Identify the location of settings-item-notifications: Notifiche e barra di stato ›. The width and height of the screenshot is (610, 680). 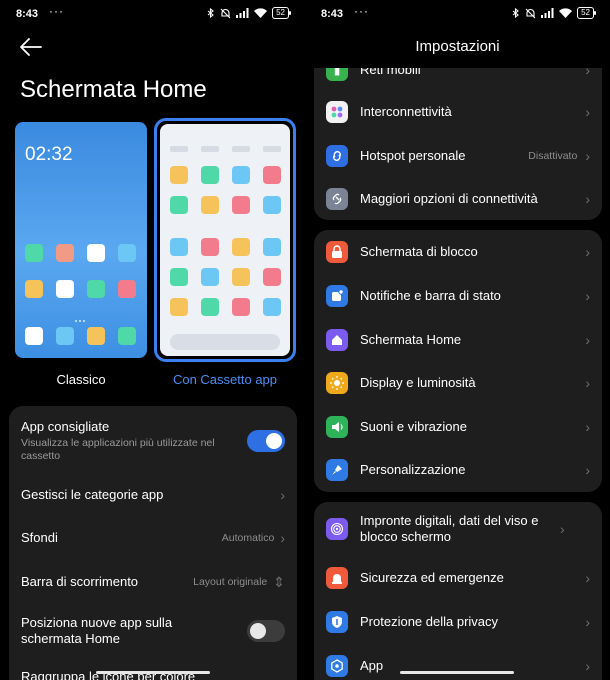
(458, 296).